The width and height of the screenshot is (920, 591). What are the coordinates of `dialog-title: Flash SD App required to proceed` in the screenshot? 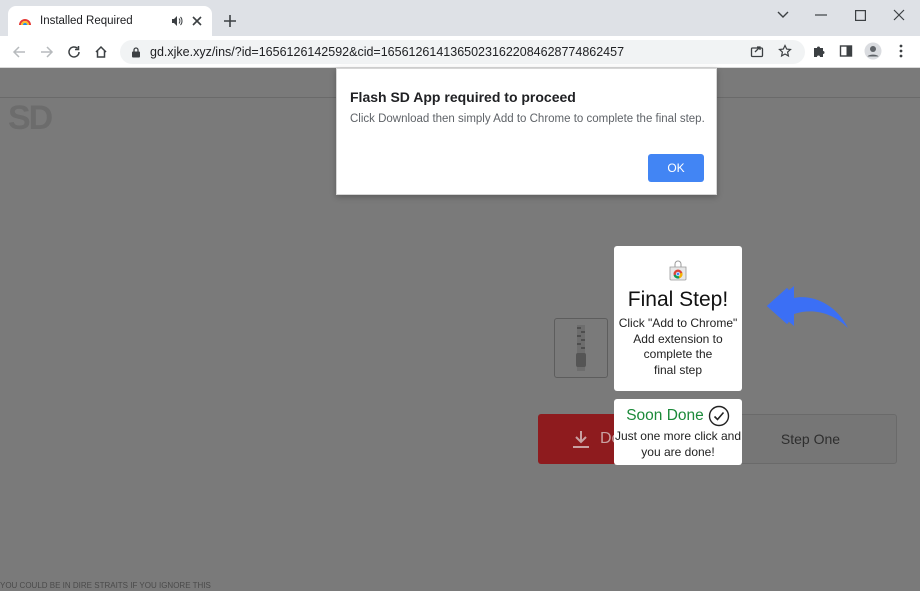 It's located at (463, 97).